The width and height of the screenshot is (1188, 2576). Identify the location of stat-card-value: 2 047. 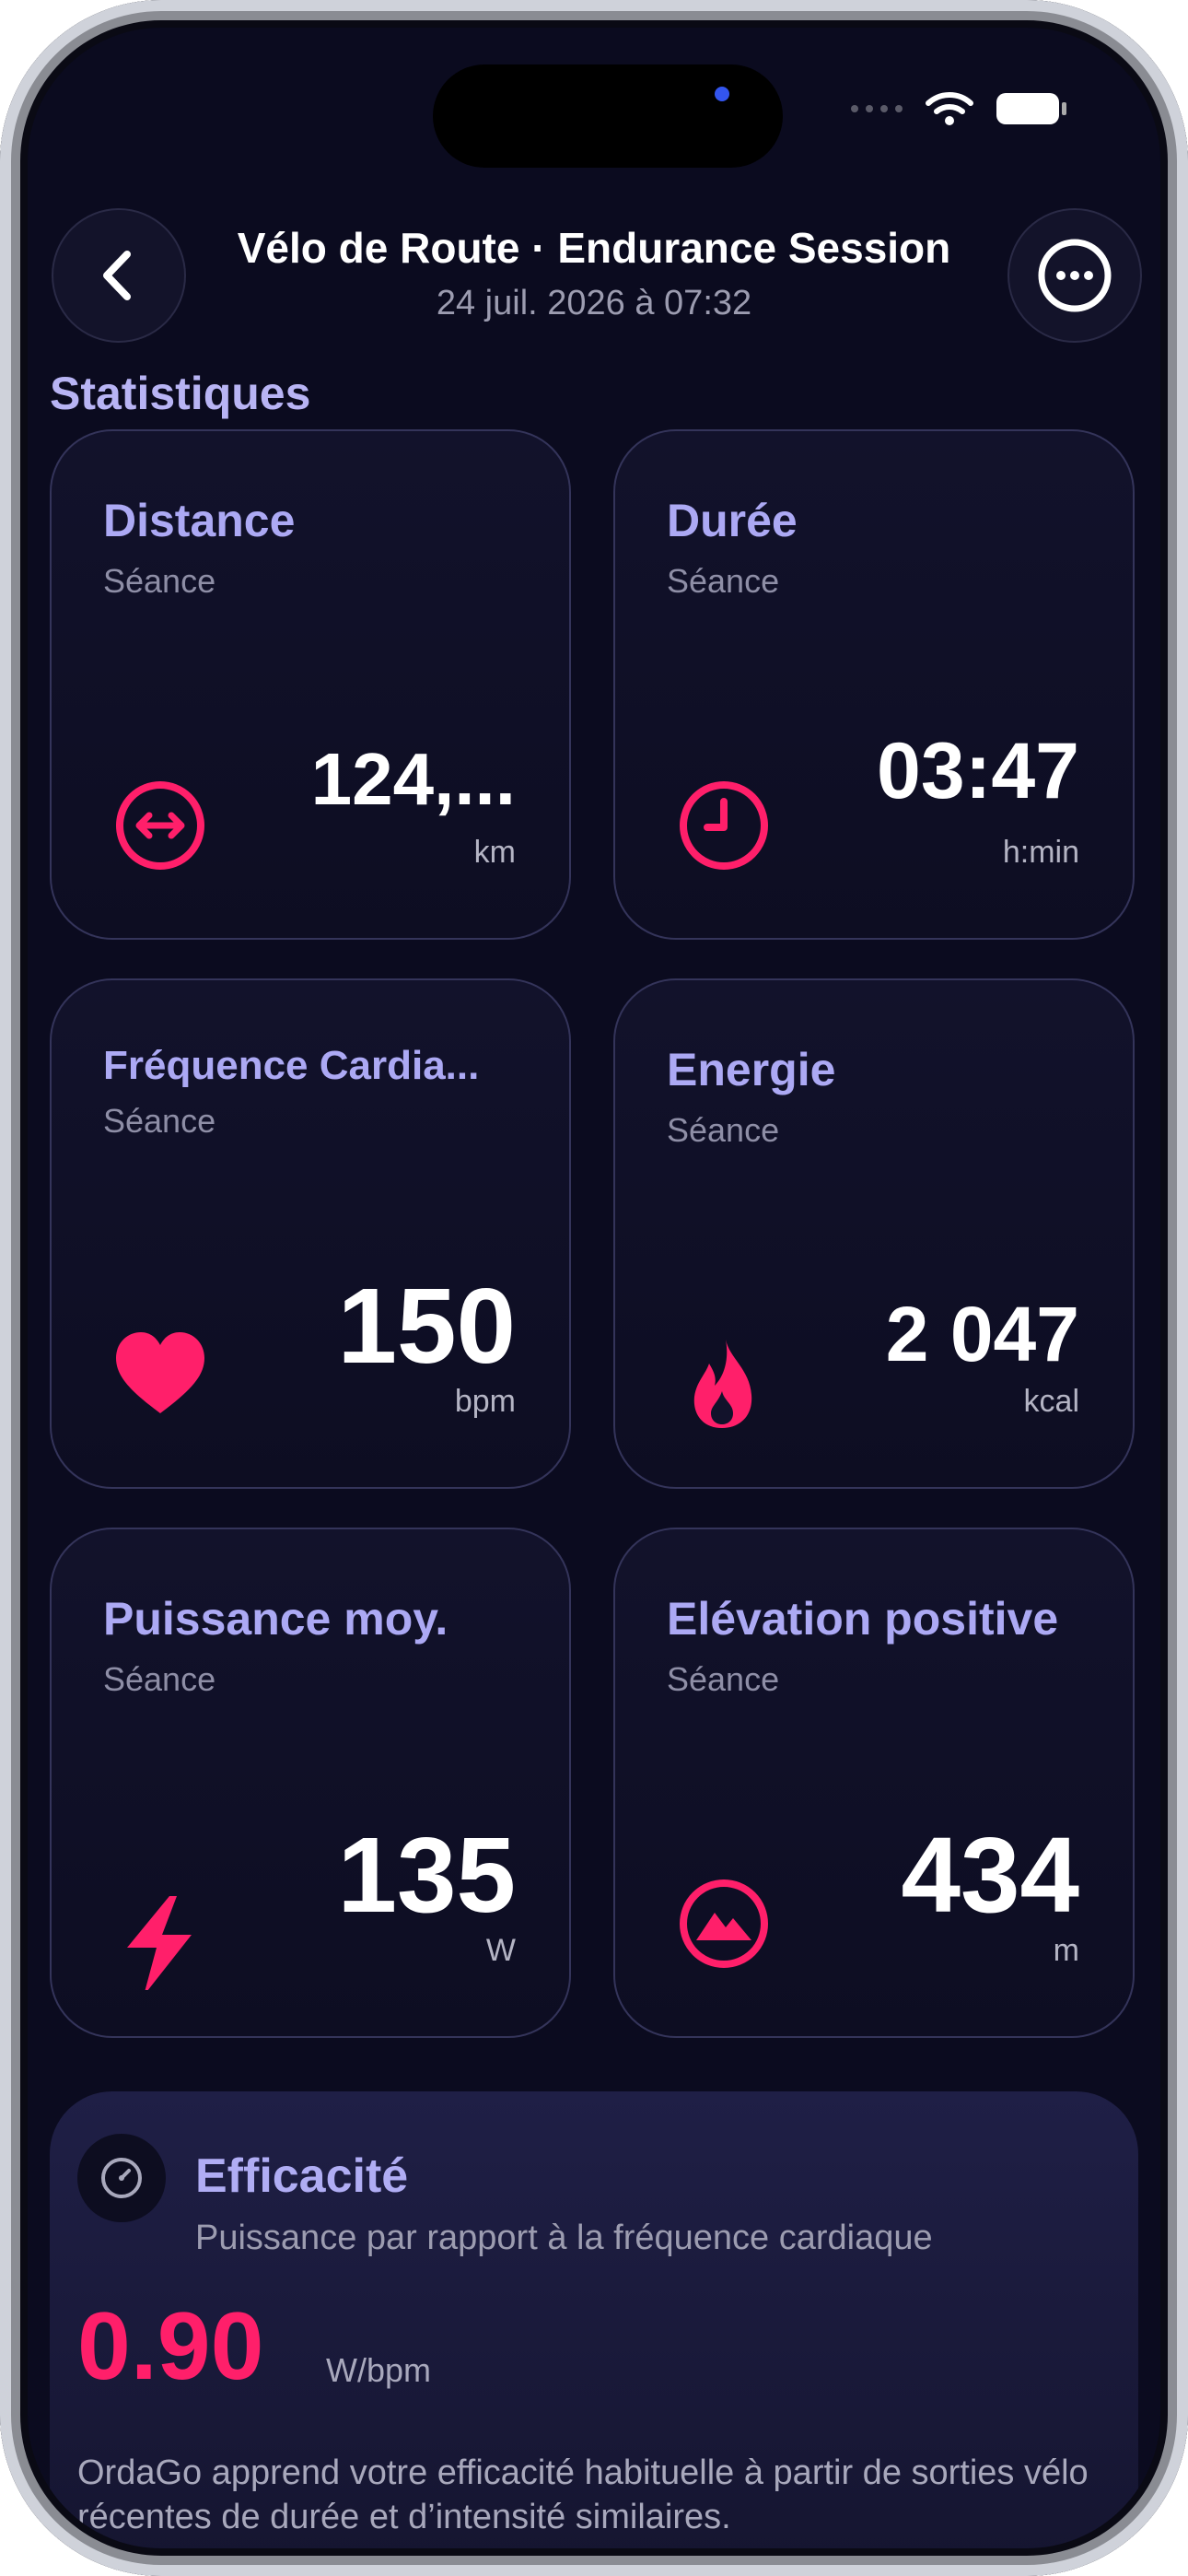
(982, 1334).